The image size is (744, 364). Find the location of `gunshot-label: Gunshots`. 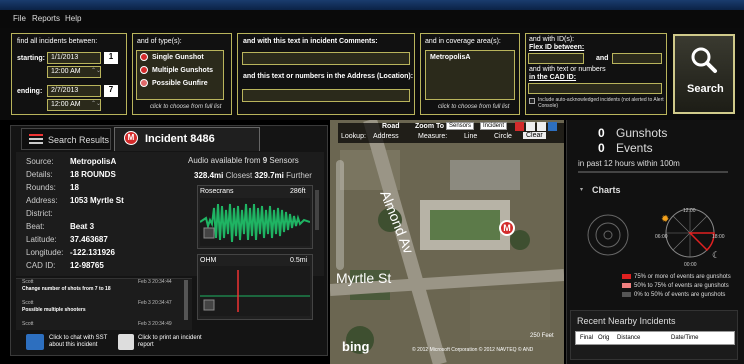

gunshot-label: Gunshots is located at coordinates (642, 133).